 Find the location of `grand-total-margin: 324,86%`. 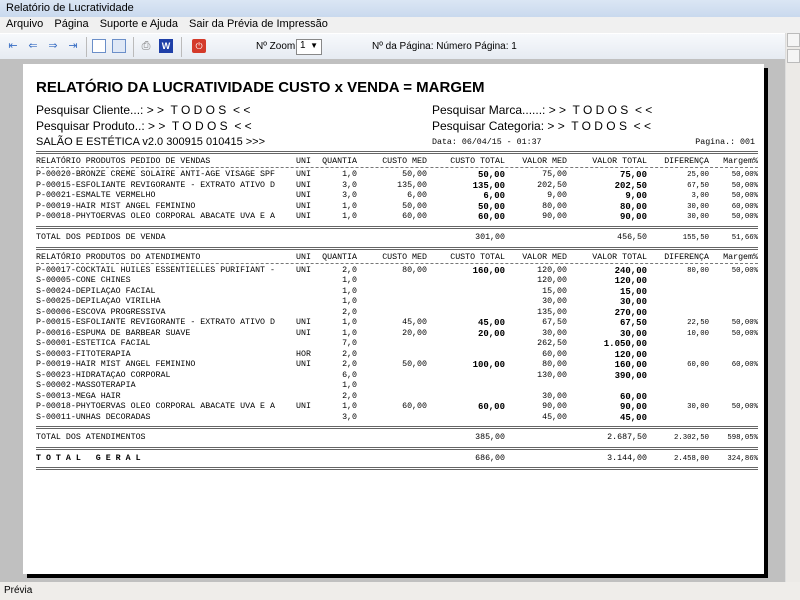

grand-total-margin: 324,86% is located at coordinates (742, 459).